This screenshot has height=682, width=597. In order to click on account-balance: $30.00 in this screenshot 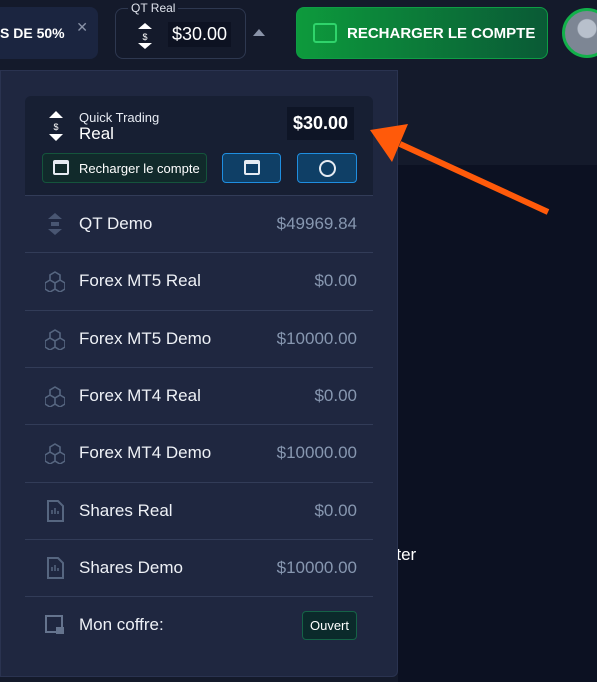, I will do `click(200, 34)`.